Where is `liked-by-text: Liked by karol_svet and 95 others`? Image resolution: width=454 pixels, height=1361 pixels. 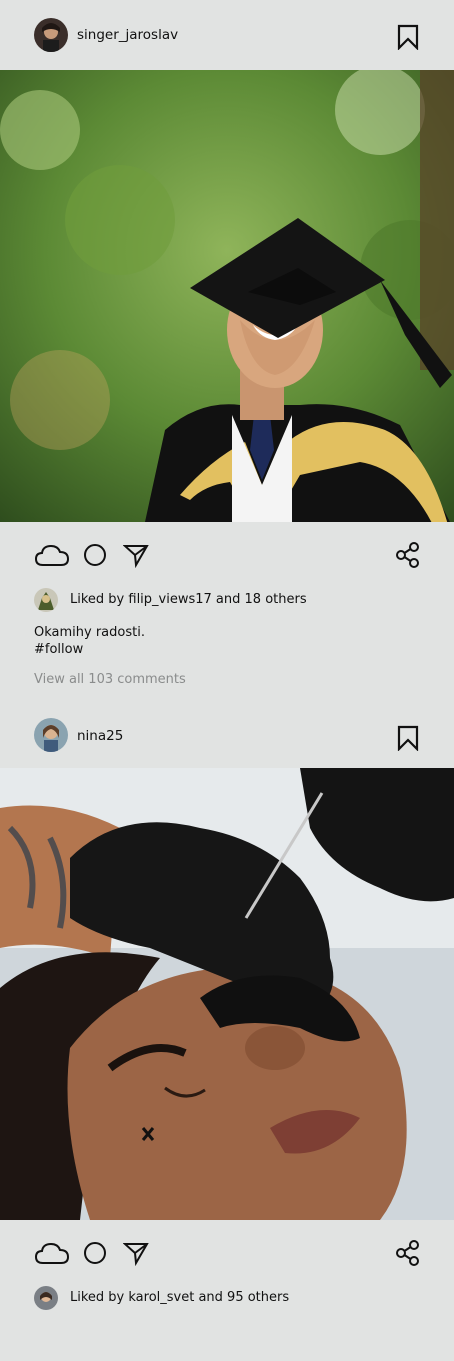
liked-by-text: Liked by karol_svet and 95 others is located at coordinates (179, 1297).